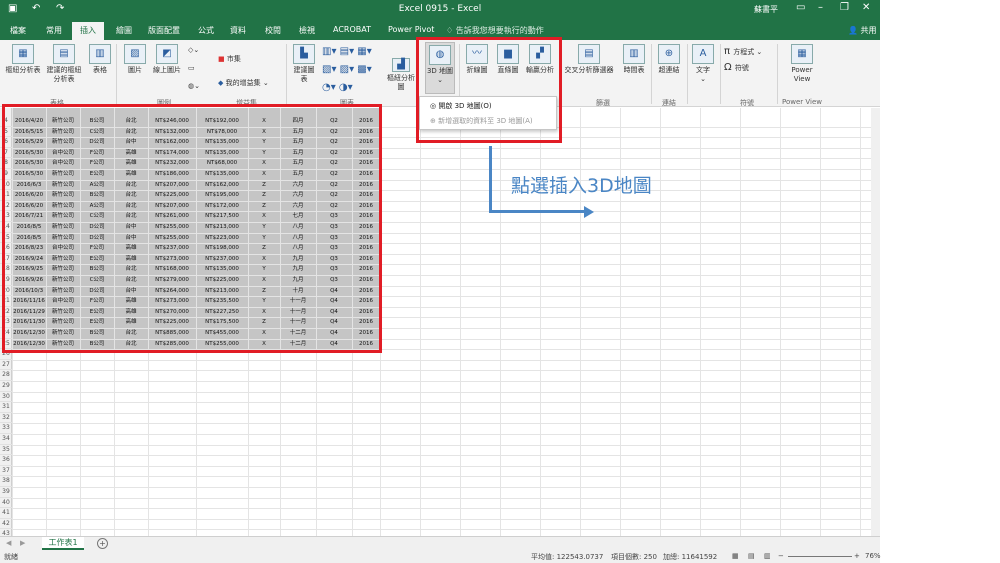  Describe the element at coordinates (8, 543) in the screenshot. I see `sheet-nav-left-icon: ◀` at that location.